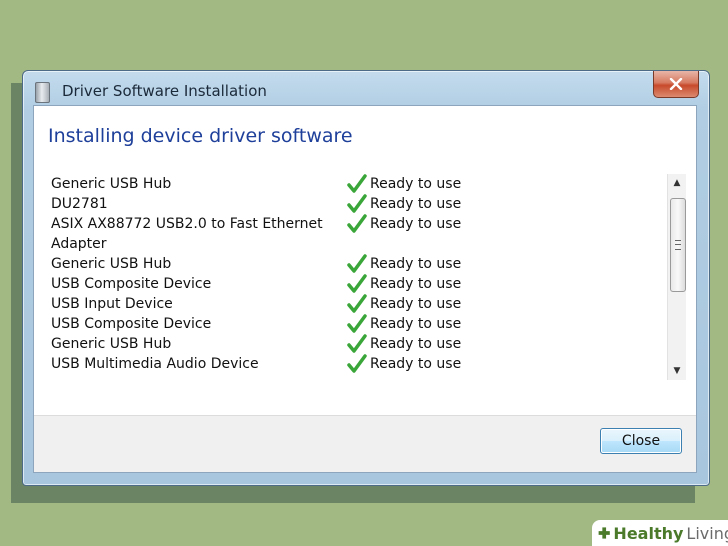  What do you see at coordinates (365, 443) in the screenshot?
I see `dialog-footer: Close` at bounding box center [365, 443].